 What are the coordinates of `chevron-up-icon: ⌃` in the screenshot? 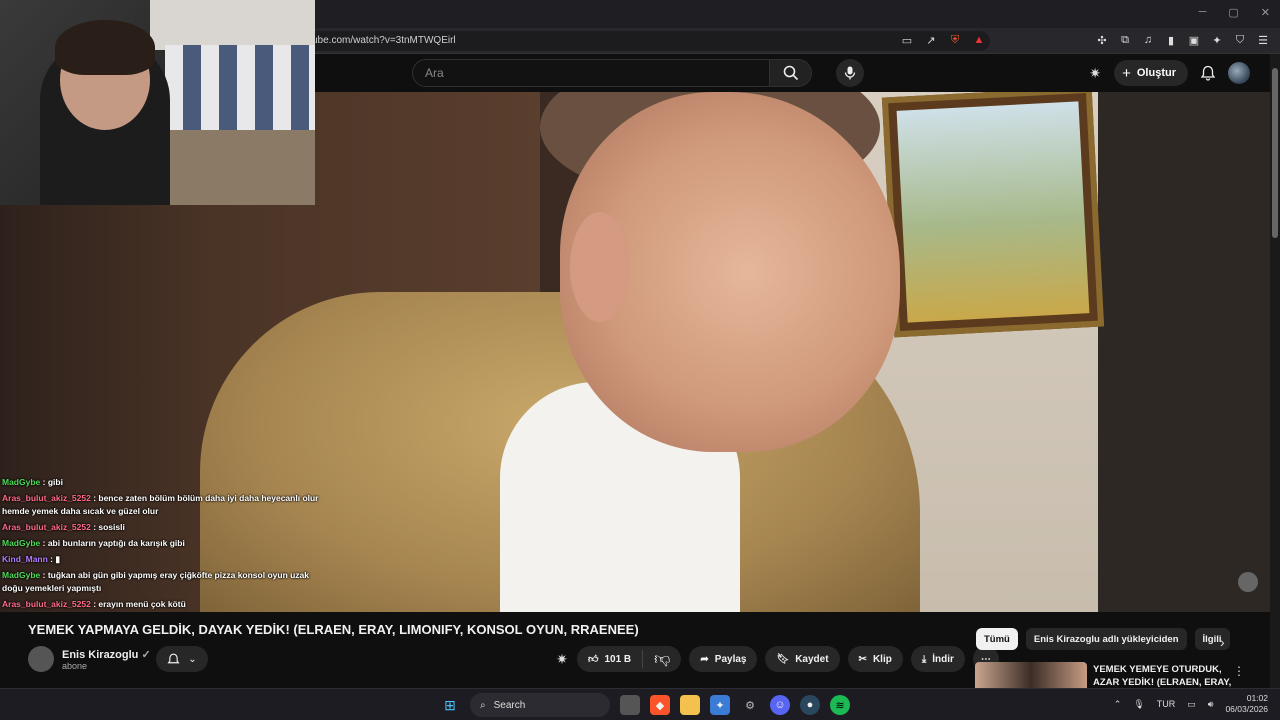 It's located at (1118, 704).